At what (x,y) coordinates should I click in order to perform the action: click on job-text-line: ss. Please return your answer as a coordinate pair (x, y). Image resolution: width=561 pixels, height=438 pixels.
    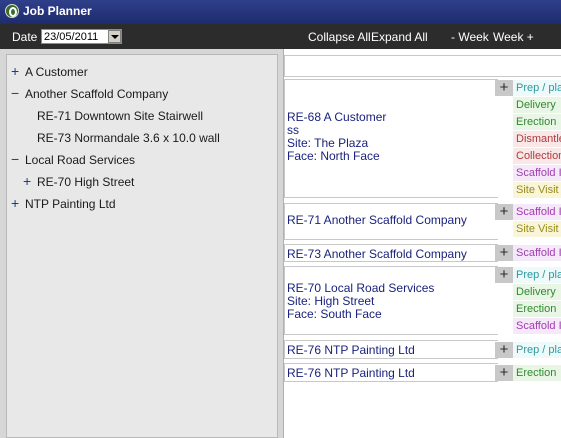
    Looking at the image, I should click on (293, 130).